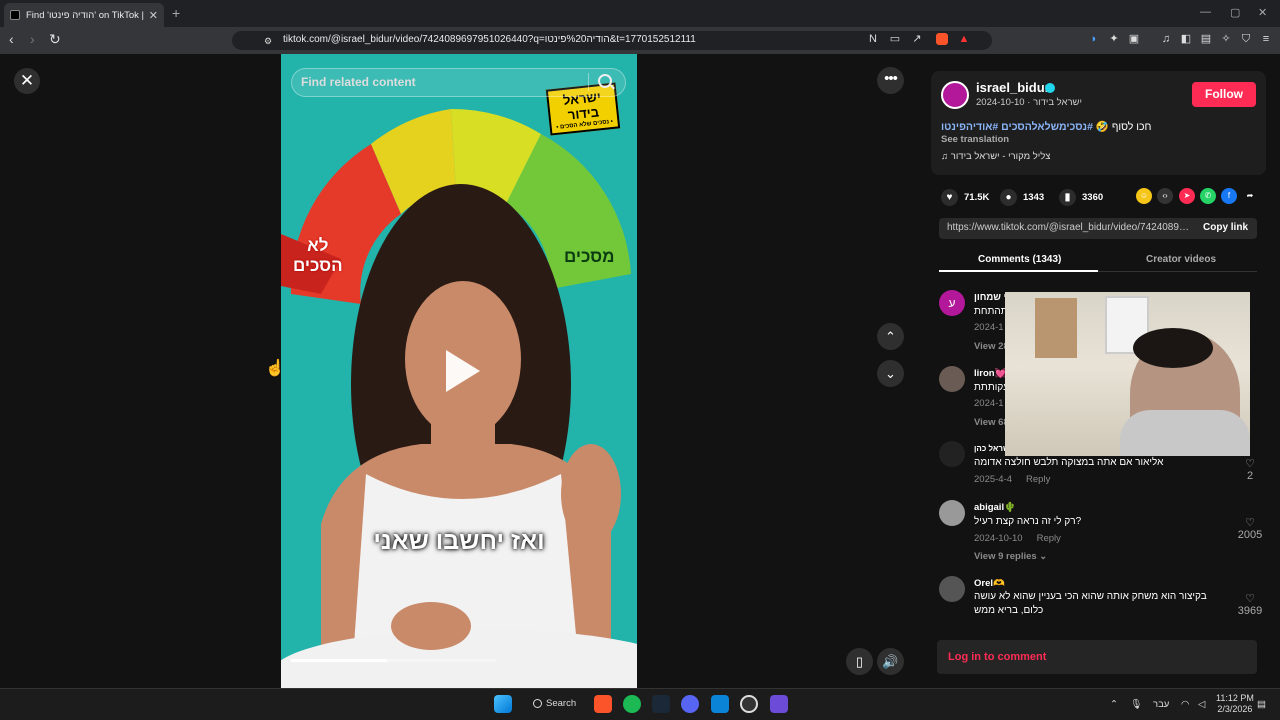 This screenshot has width=1280, height=720. I want to click on wallet-icon: ▤, so click(1206, 39).